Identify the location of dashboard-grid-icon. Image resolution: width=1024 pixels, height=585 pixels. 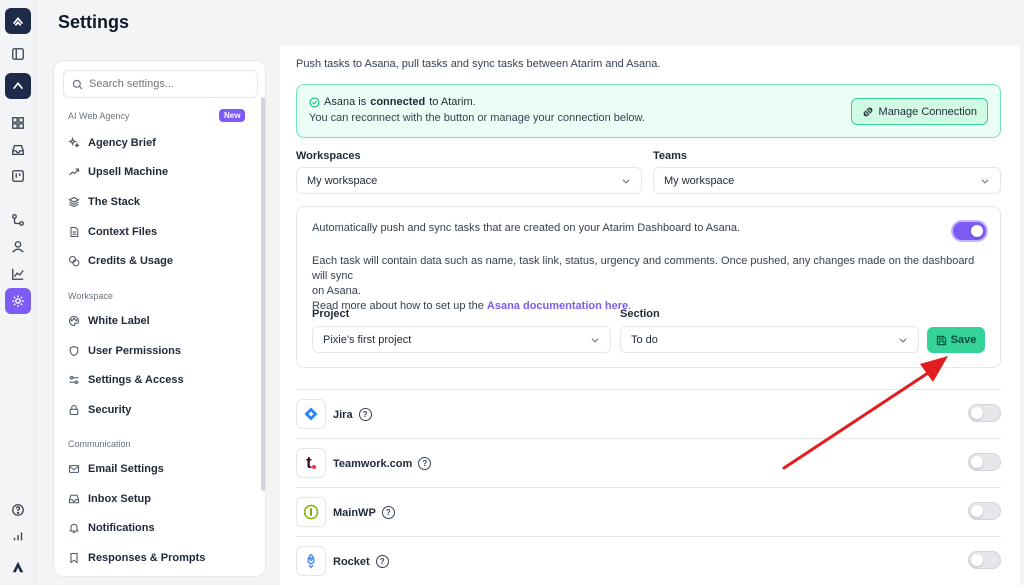
(18, 123).